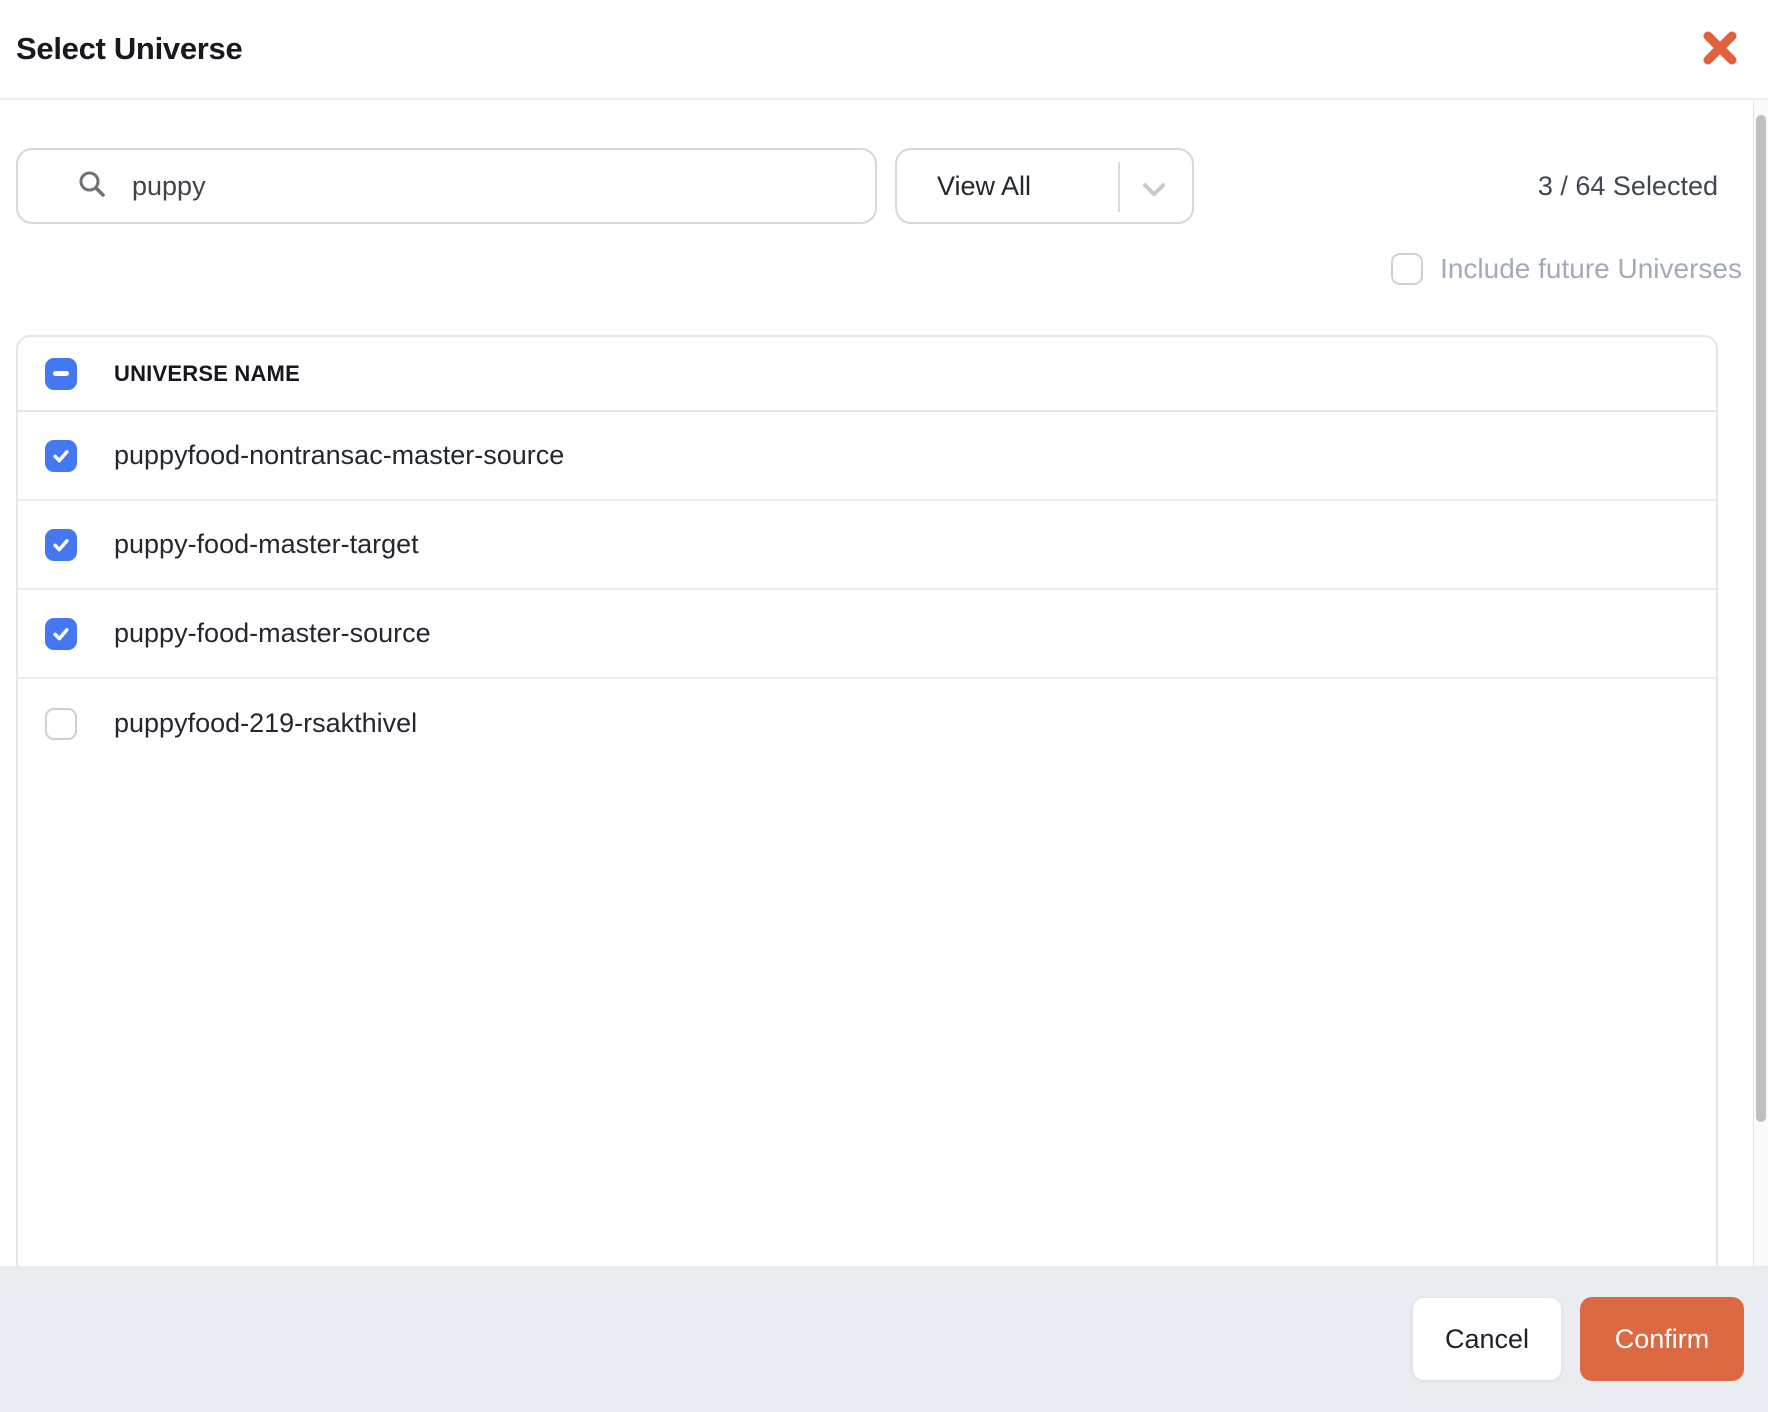 The height and width of the screenshot is (1412, 1768). I want to click on scrollbar-thumb, so click(1761, 618).